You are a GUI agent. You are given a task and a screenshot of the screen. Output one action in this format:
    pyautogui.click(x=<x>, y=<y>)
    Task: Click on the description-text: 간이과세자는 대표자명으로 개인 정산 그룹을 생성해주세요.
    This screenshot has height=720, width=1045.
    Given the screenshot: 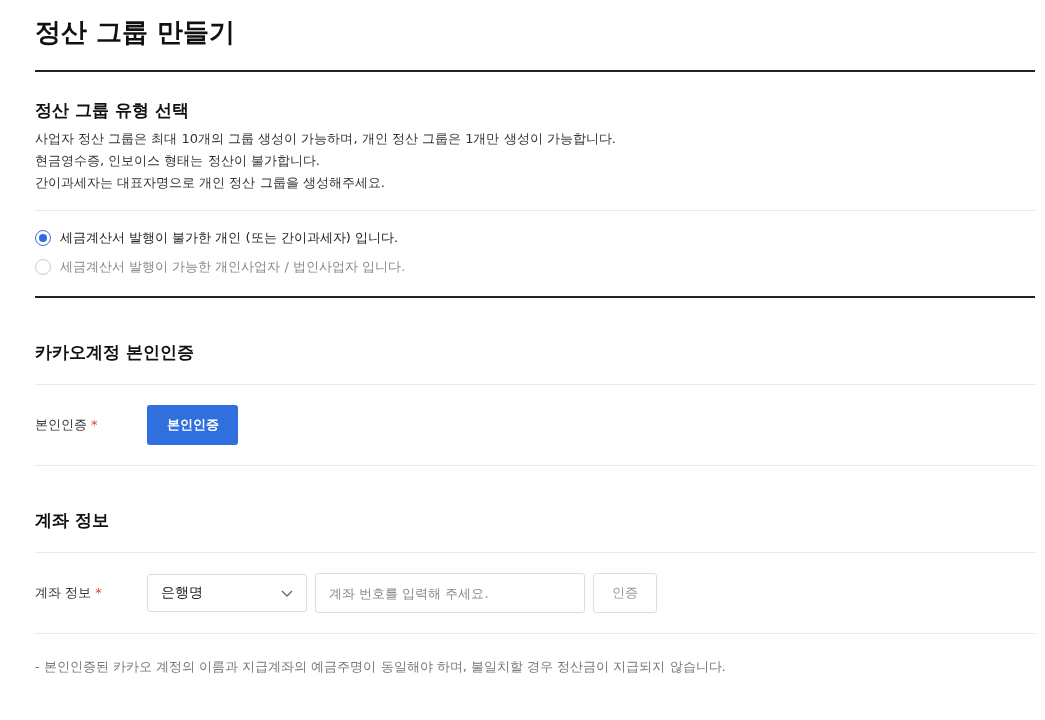 What is the action you would take?
    pyautogui.click(x=210, y=183)
    